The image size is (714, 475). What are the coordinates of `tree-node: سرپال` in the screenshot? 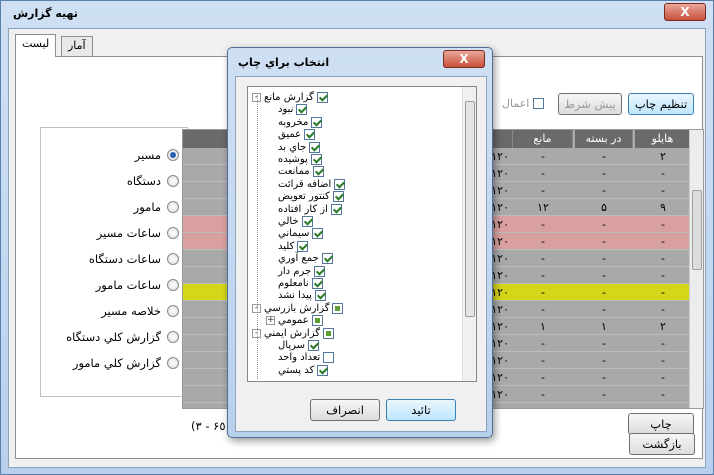 It's located at (298, 345).